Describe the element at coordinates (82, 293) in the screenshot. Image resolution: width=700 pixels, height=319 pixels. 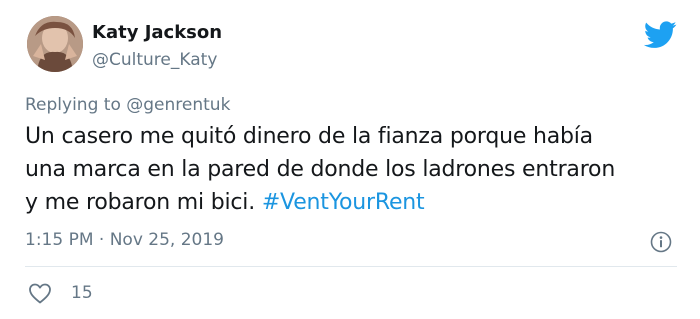
I see `like-count: 15` at that location.